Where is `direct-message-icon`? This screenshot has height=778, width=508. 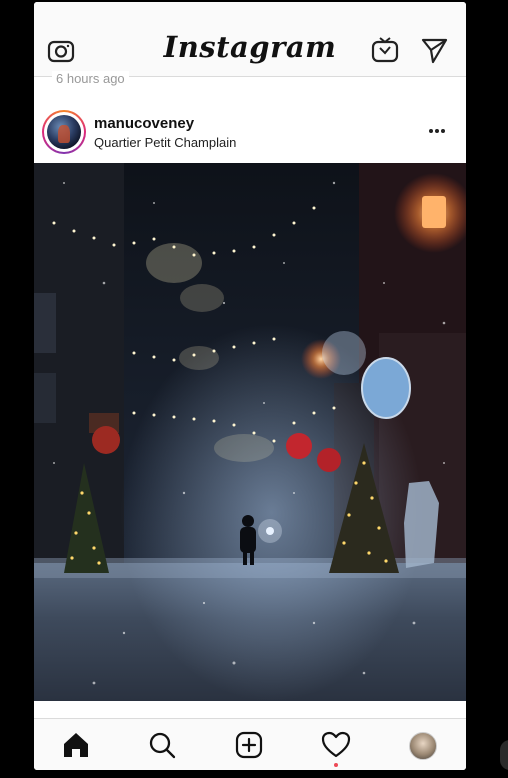 direct-message-icon is located at coordinates (434, 50).